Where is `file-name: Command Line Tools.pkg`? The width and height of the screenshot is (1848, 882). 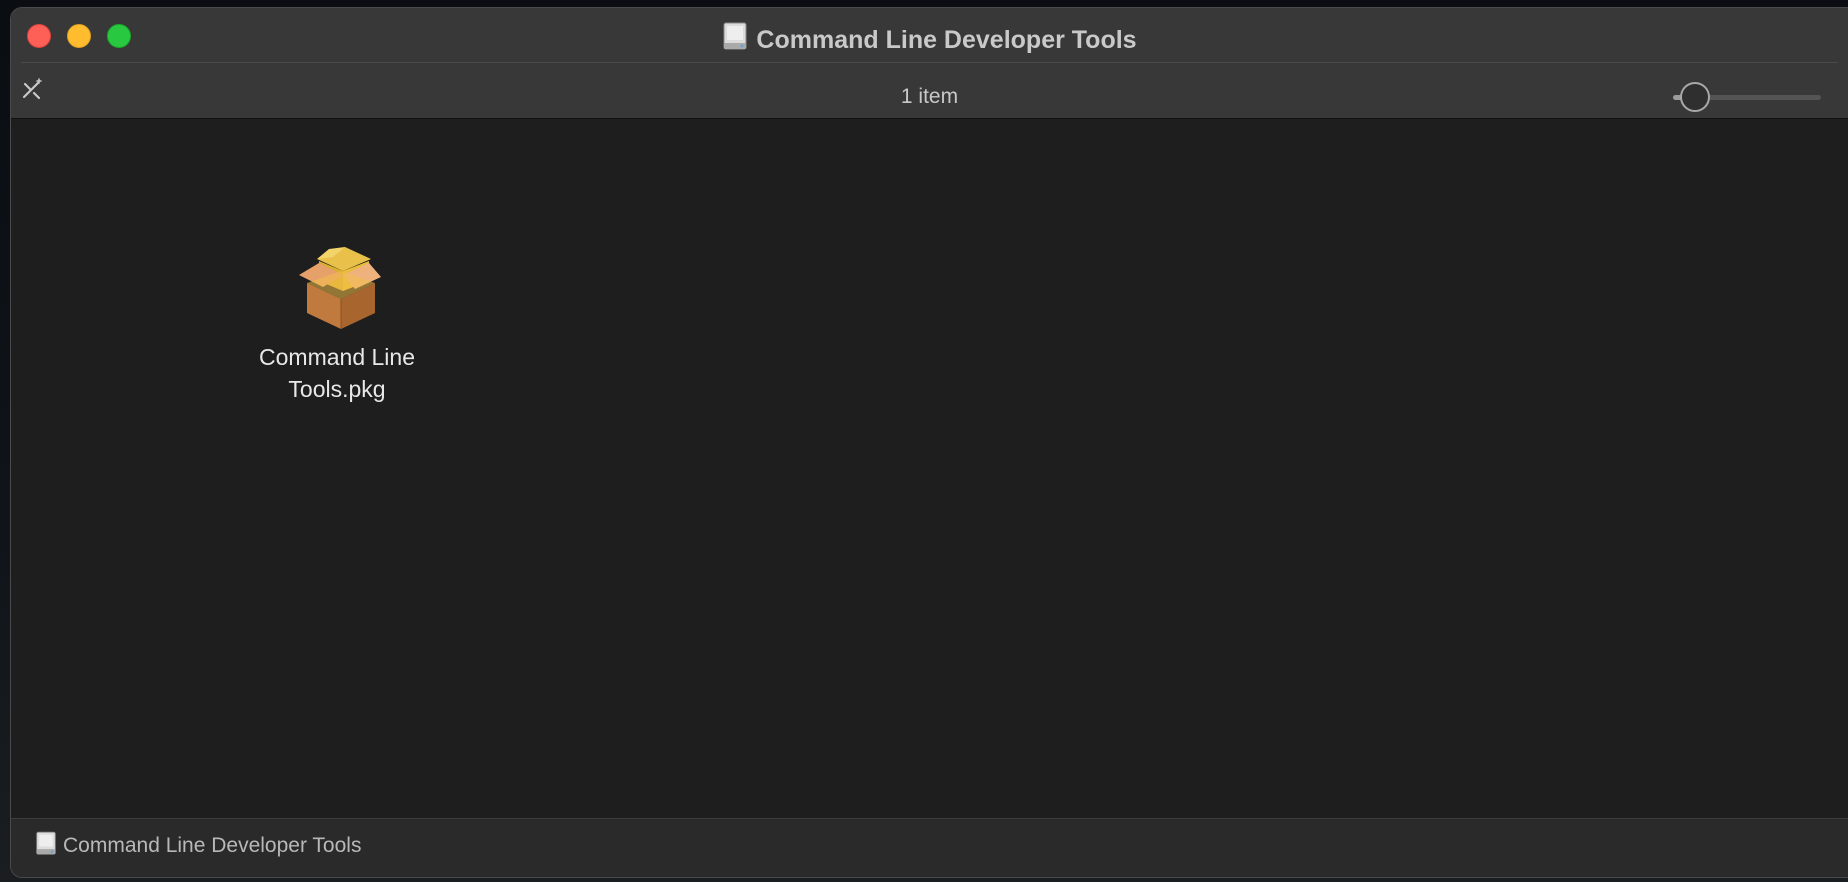 file-name: Command Line Tools.pkg is located at coordinates (337, 373).